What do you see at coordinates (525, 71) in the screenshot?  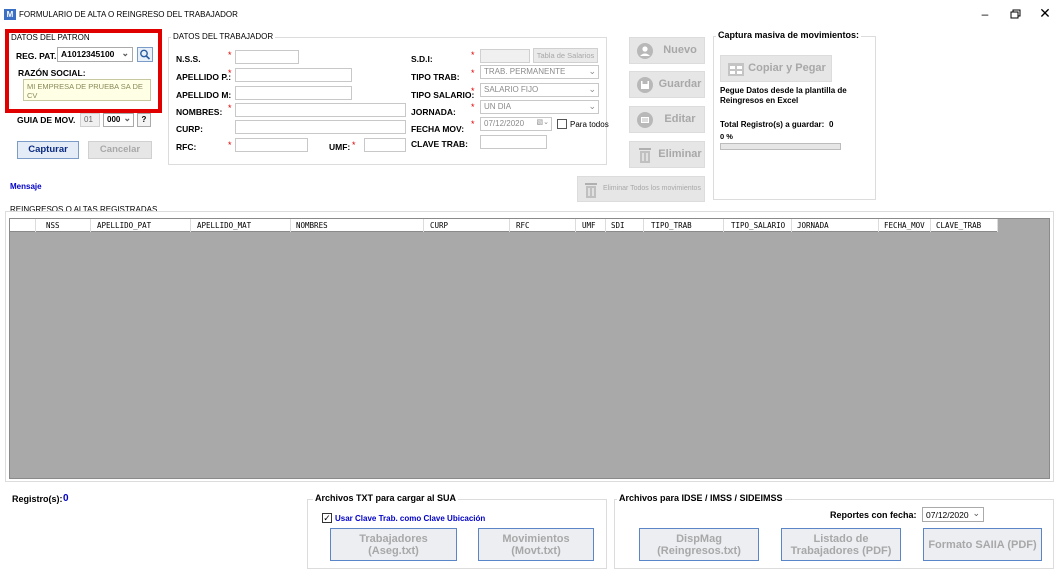 I see `tipo-trab-value: TRAB. PERMANENTE` at bounding box center [525, 71].